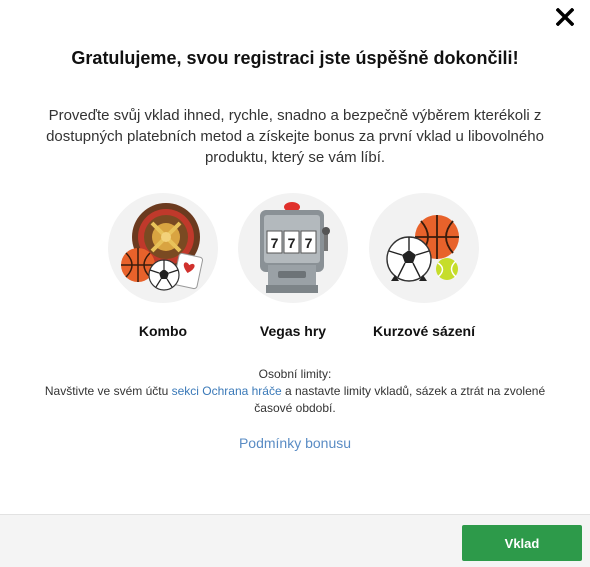 The height and width of the screenshot is (567, 590). I want to click on limits-text-before: Navštivte ve svém účtu, so click(108, 391).